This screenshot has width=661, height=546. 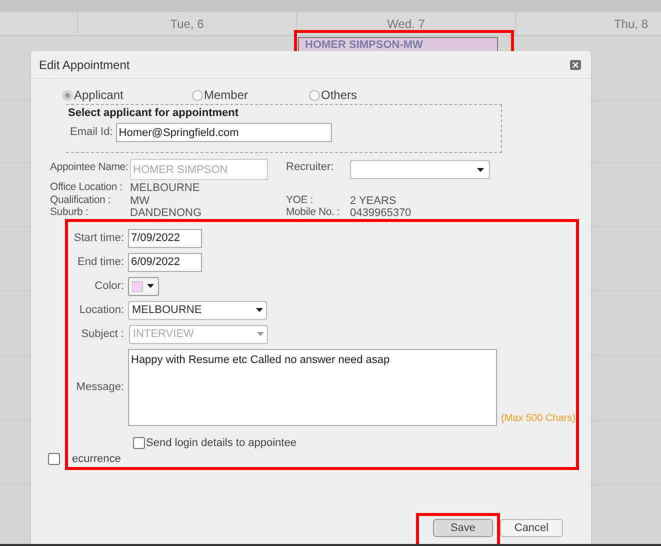 I want to click on date-field: 7/09/2022, so click(x=165, y=238).